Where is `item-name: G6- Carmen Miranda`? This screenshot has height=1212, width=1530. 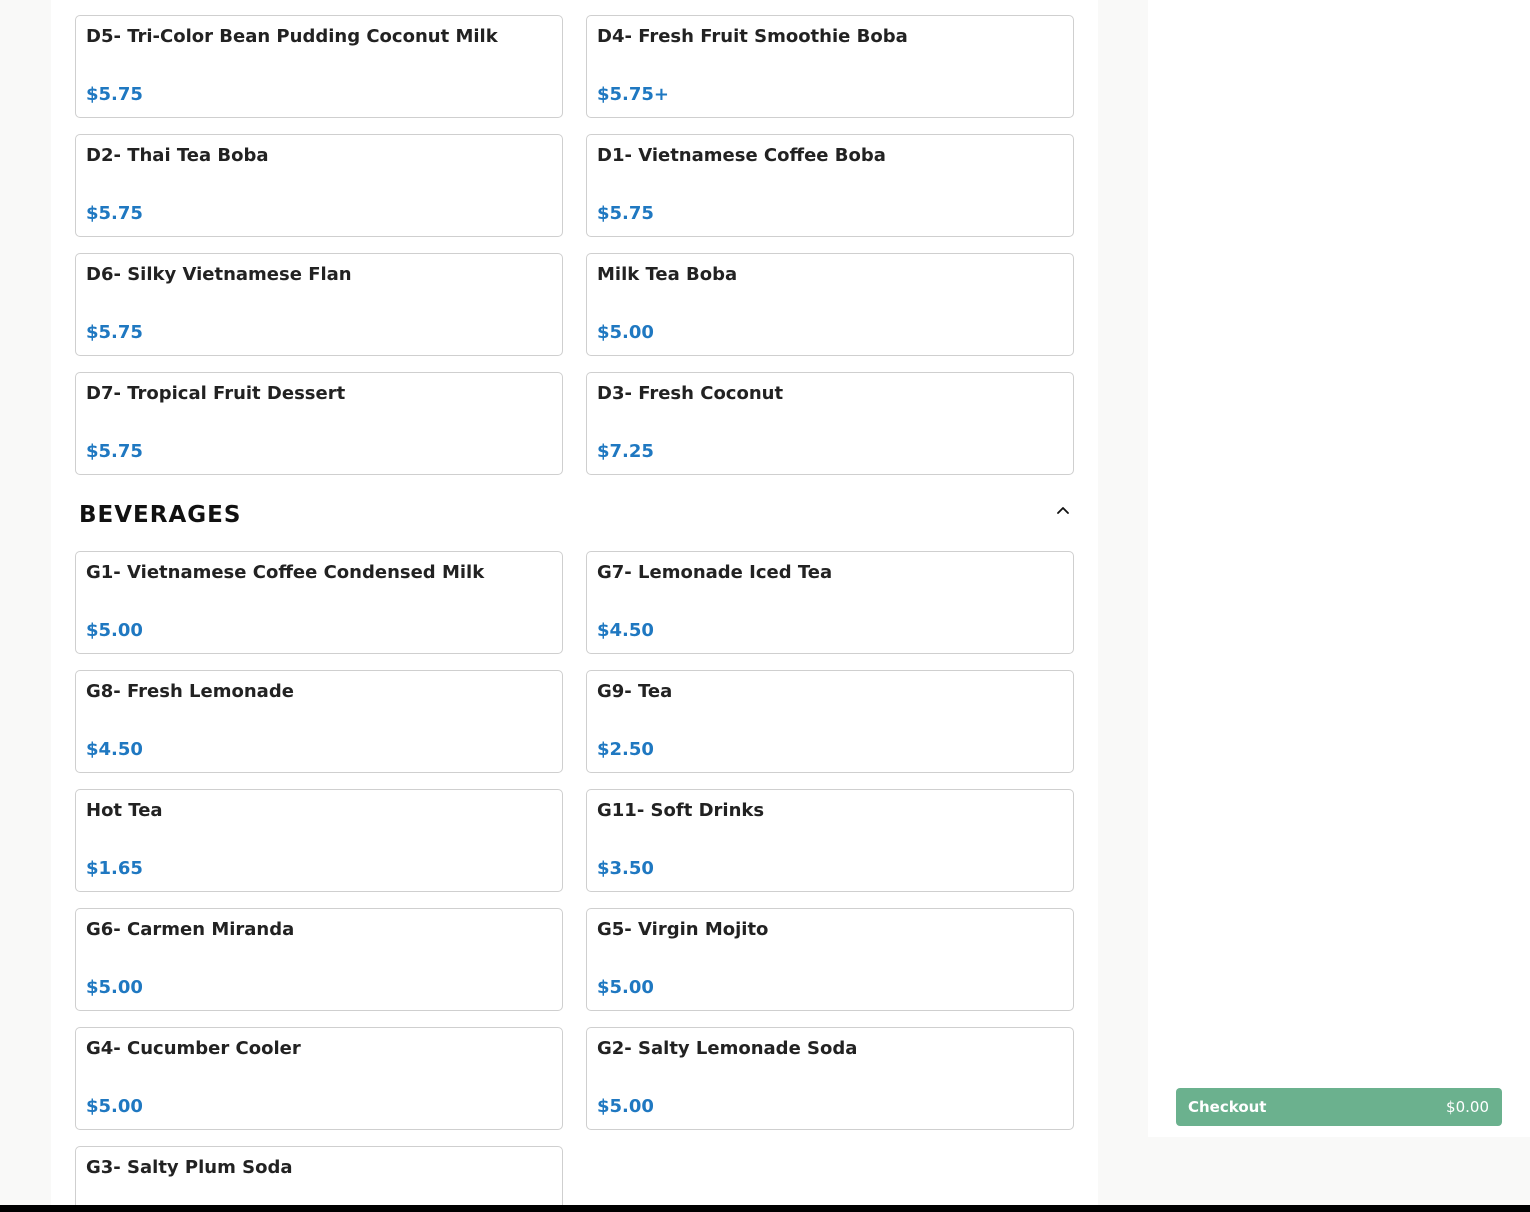
item-name: G6- Carmen Miranda is located at coordinates (190, 929).